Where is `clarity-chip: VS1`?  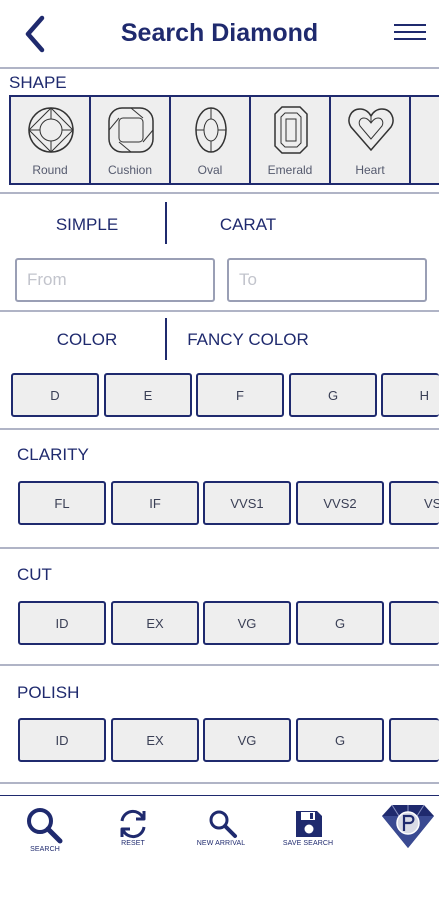 clarity-chip: VS1 is located at coordinates (414, 503).